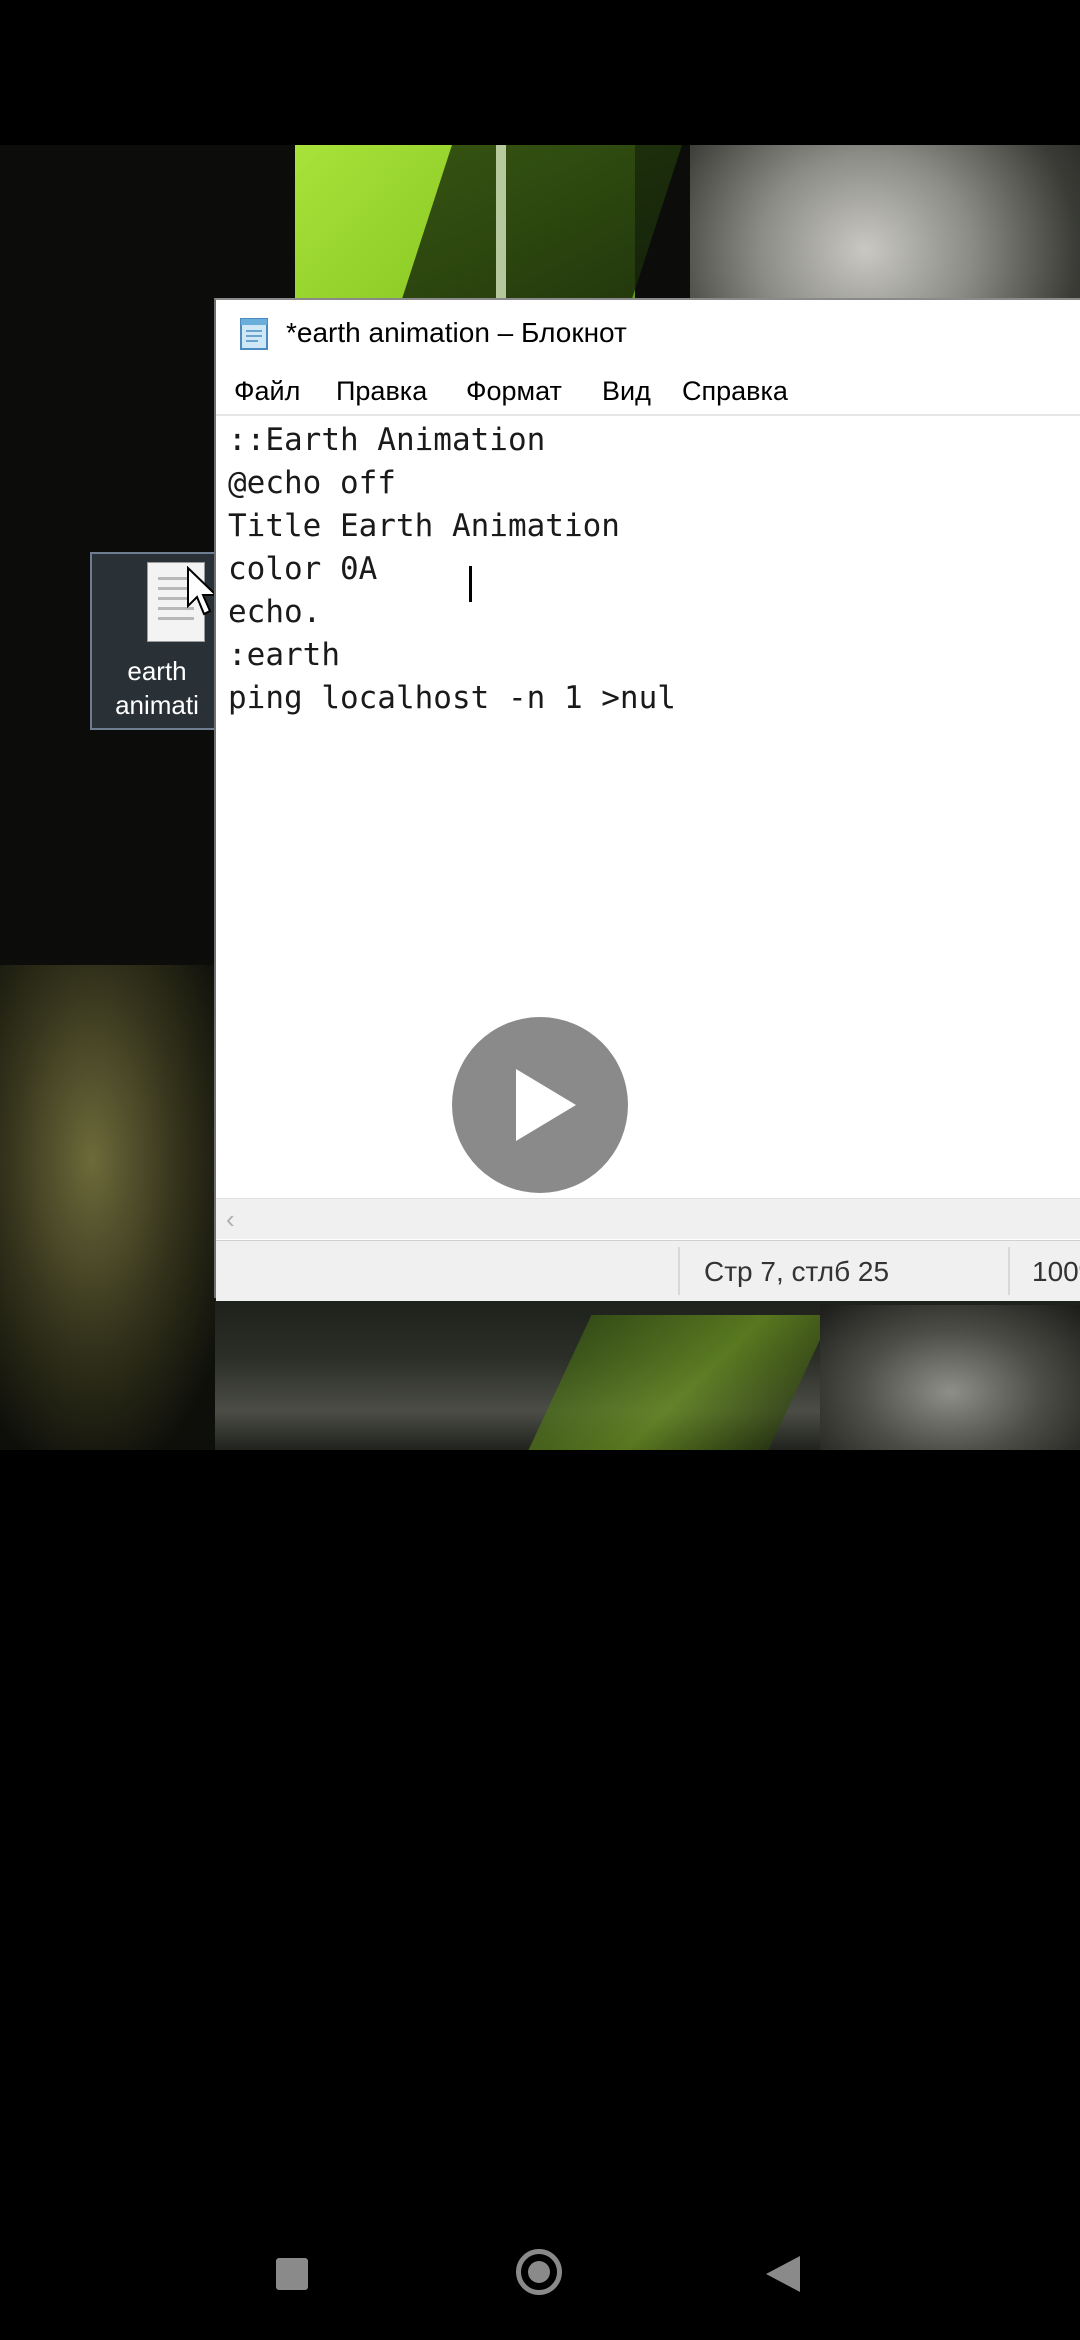 The image size is (1080, 2340). Describe the element at coordinates (735, 391) in the screenshot. I see `menu-help: Справка` at that location.